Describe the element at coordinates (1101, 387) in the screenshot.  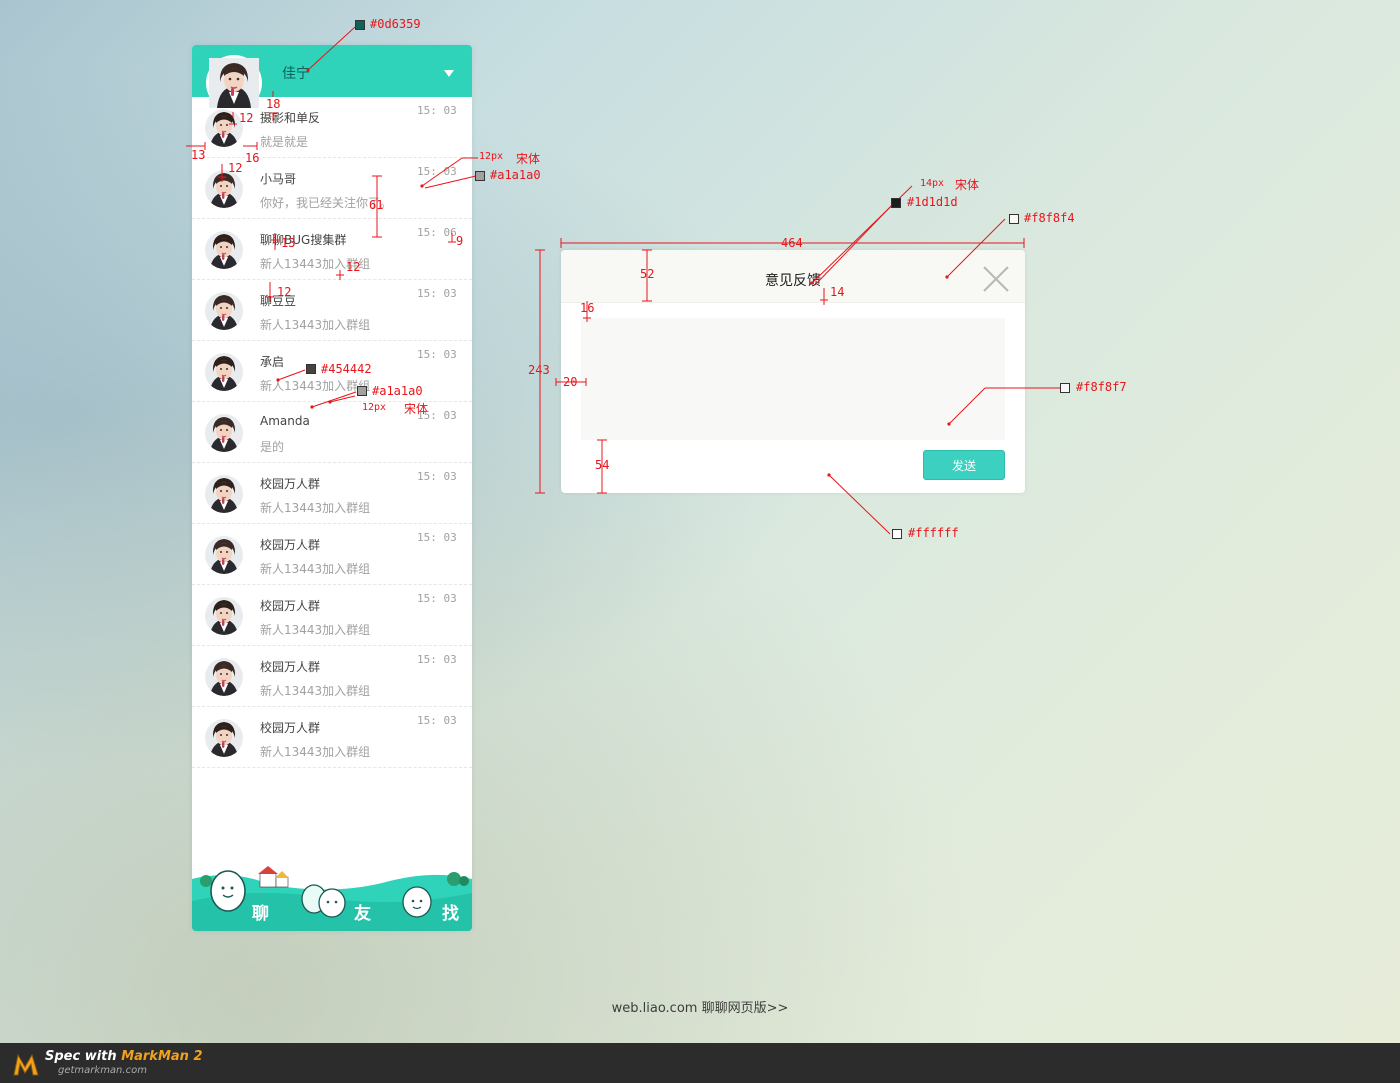
I see `annotation-color: #f8f8f7` at that location.